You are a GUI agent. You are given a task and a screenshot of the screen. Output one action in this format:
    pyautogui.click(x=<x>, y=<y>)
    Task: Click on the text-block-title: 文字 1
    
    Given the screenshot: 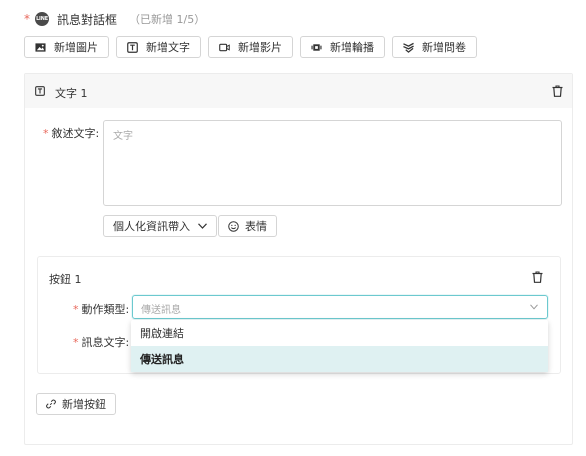 What is the action you would take?
    pyautogui.click(x=71, y=93)
    